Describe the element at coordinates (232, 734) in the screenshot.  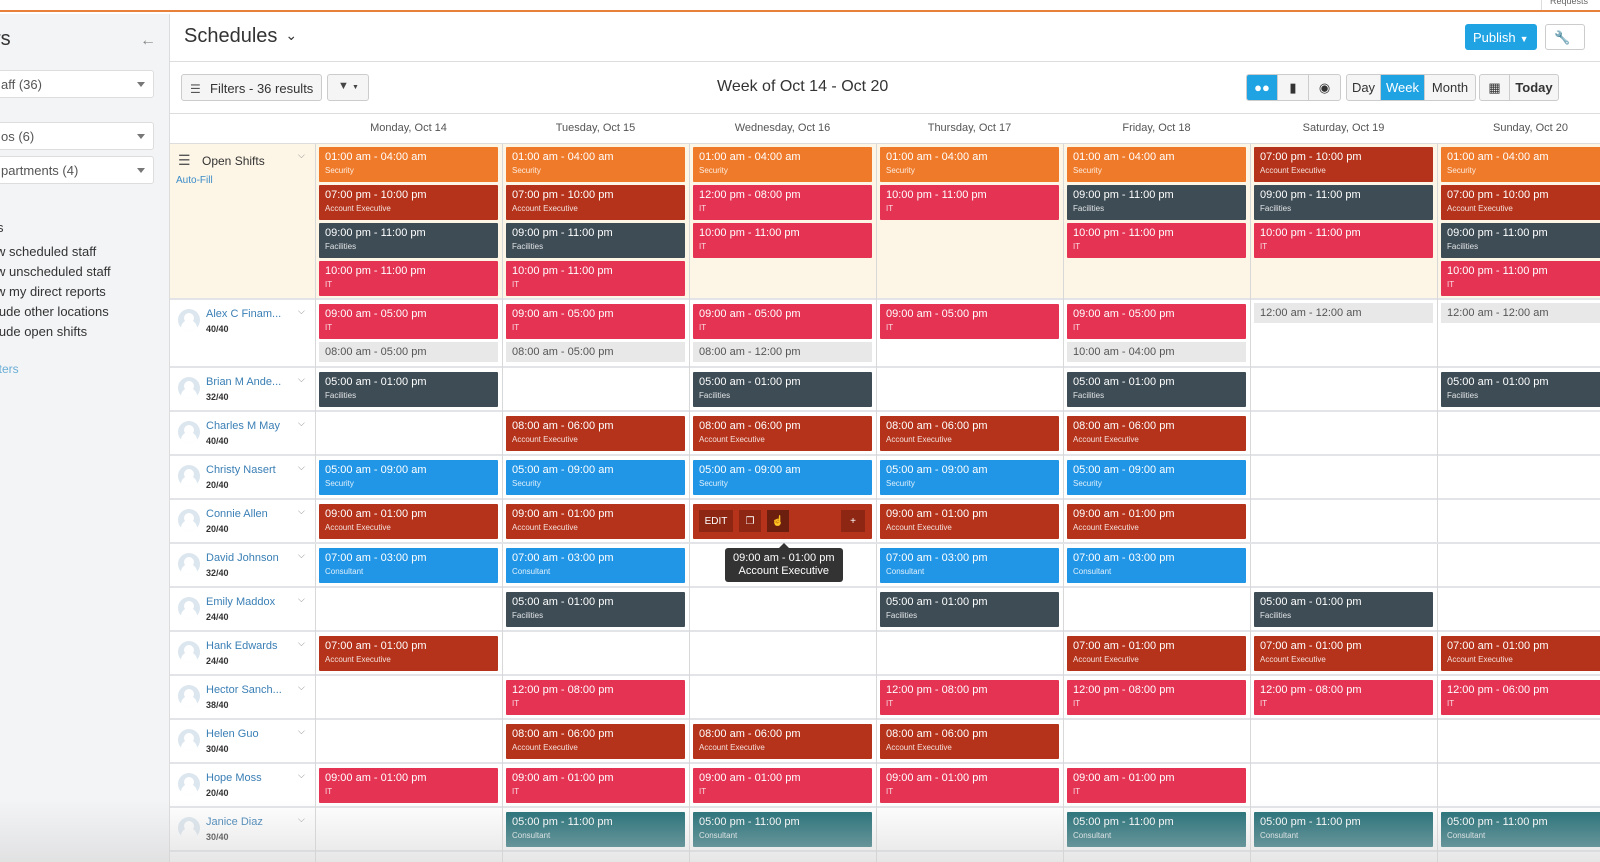
I see `employee-name: Helen Guo` at that location.